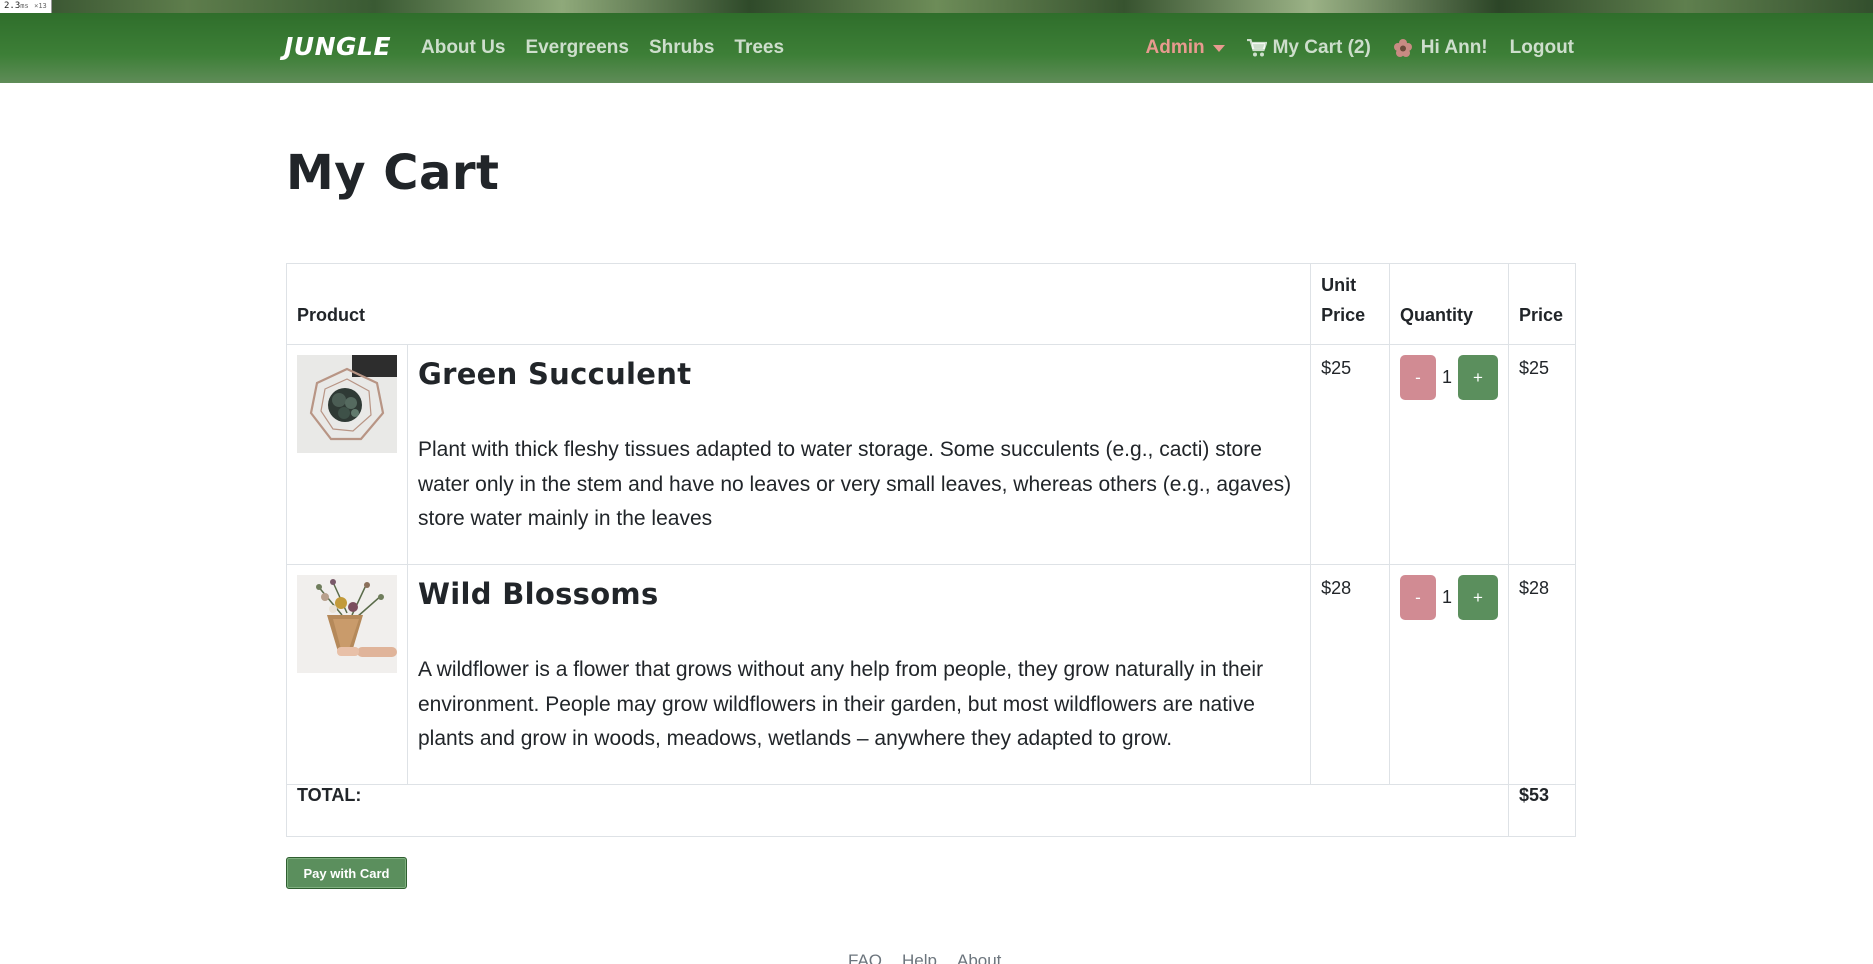  I want to click on header-unit-price: Unit Price, so click(1350, 304).